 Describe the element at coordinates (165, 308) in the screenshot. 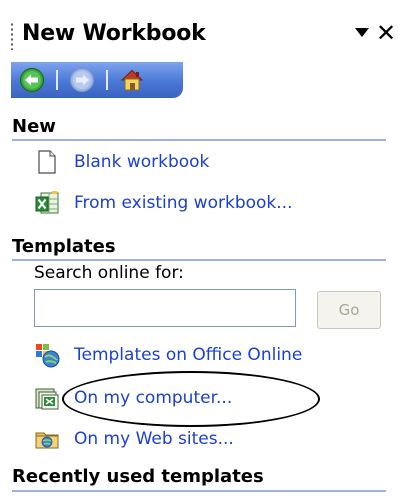

I see `search-online-input` at that location.